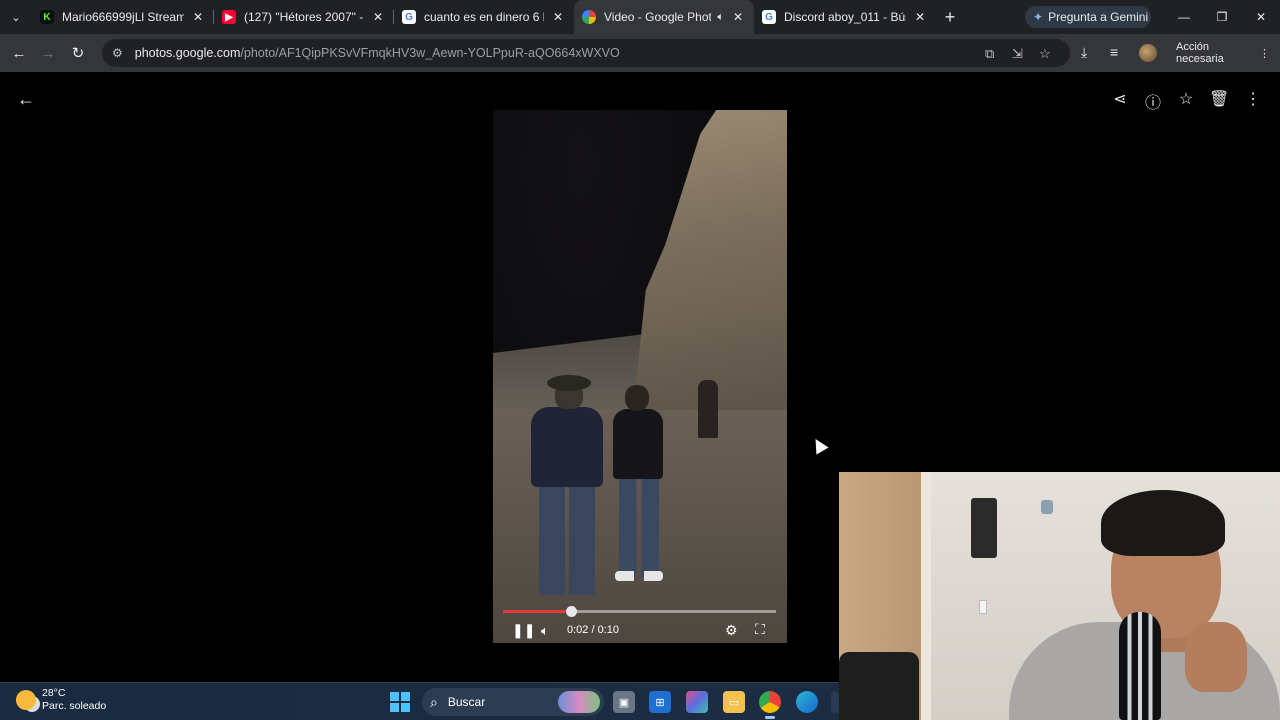  I want to click on edge-icon, so click(807, 702).